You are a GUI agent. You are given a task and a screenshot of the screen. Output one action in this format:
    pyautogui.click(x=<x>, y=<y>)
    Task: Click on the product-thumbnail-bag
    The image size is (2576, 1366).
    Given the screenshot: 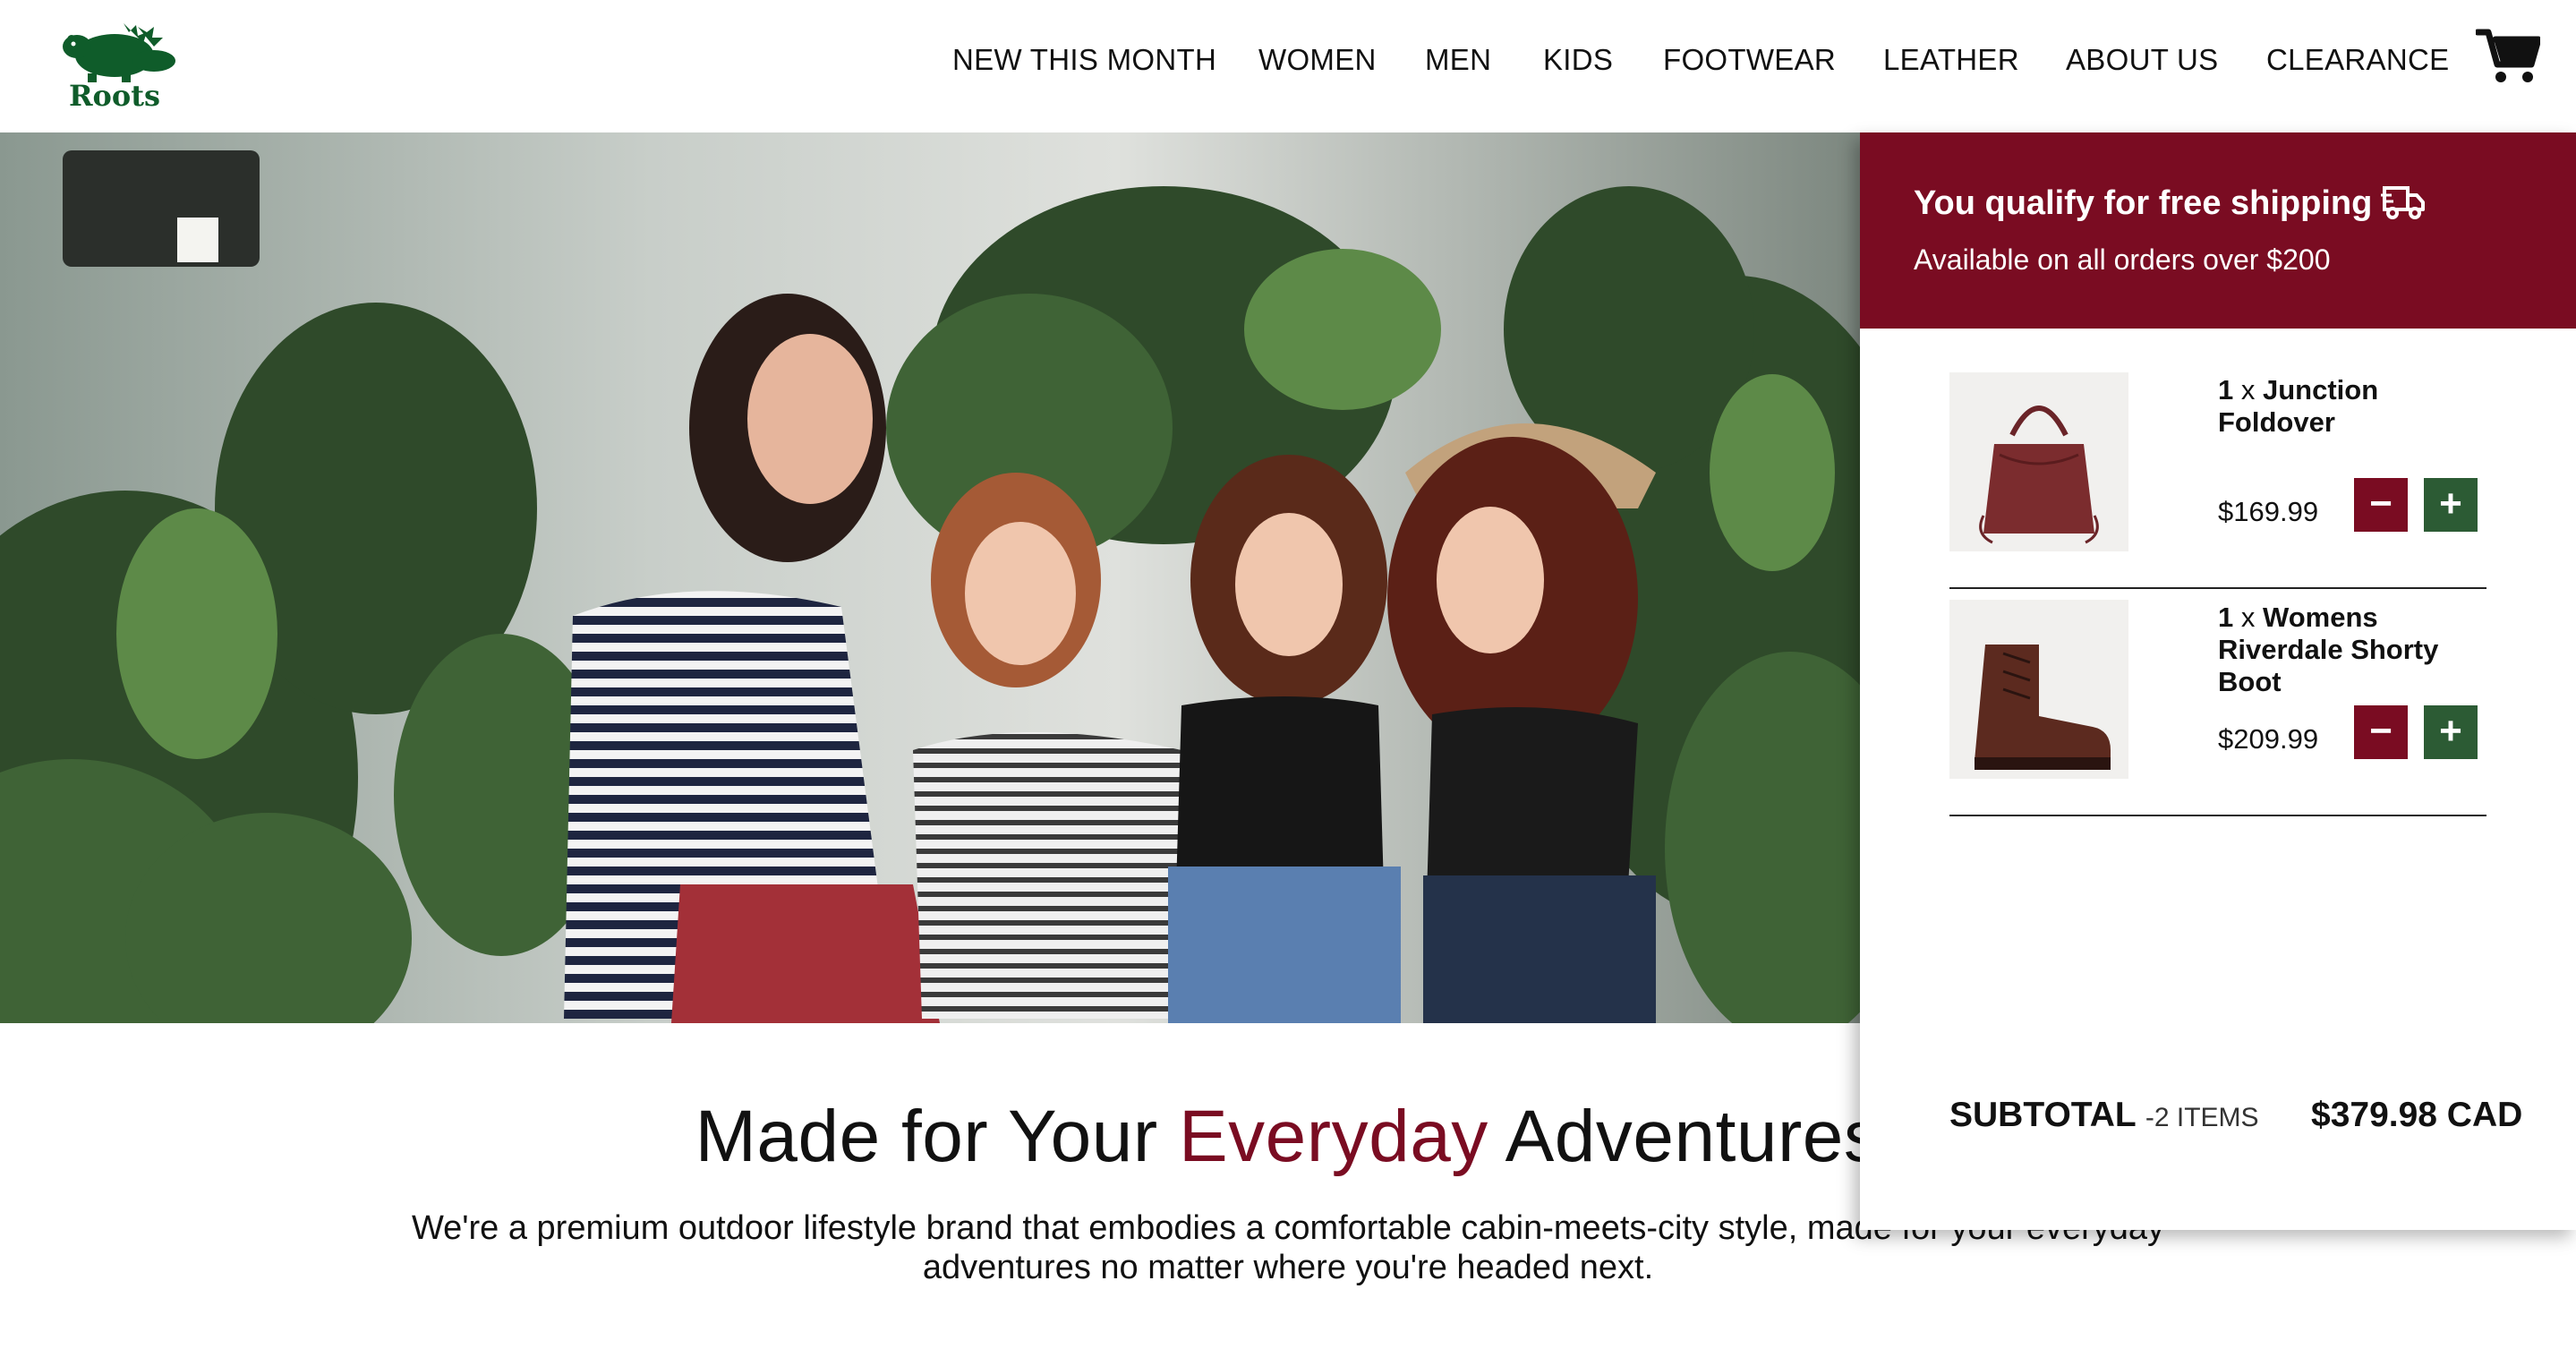 What is the action you would take?
    pyautogui.click(x=2038, y=461)
    